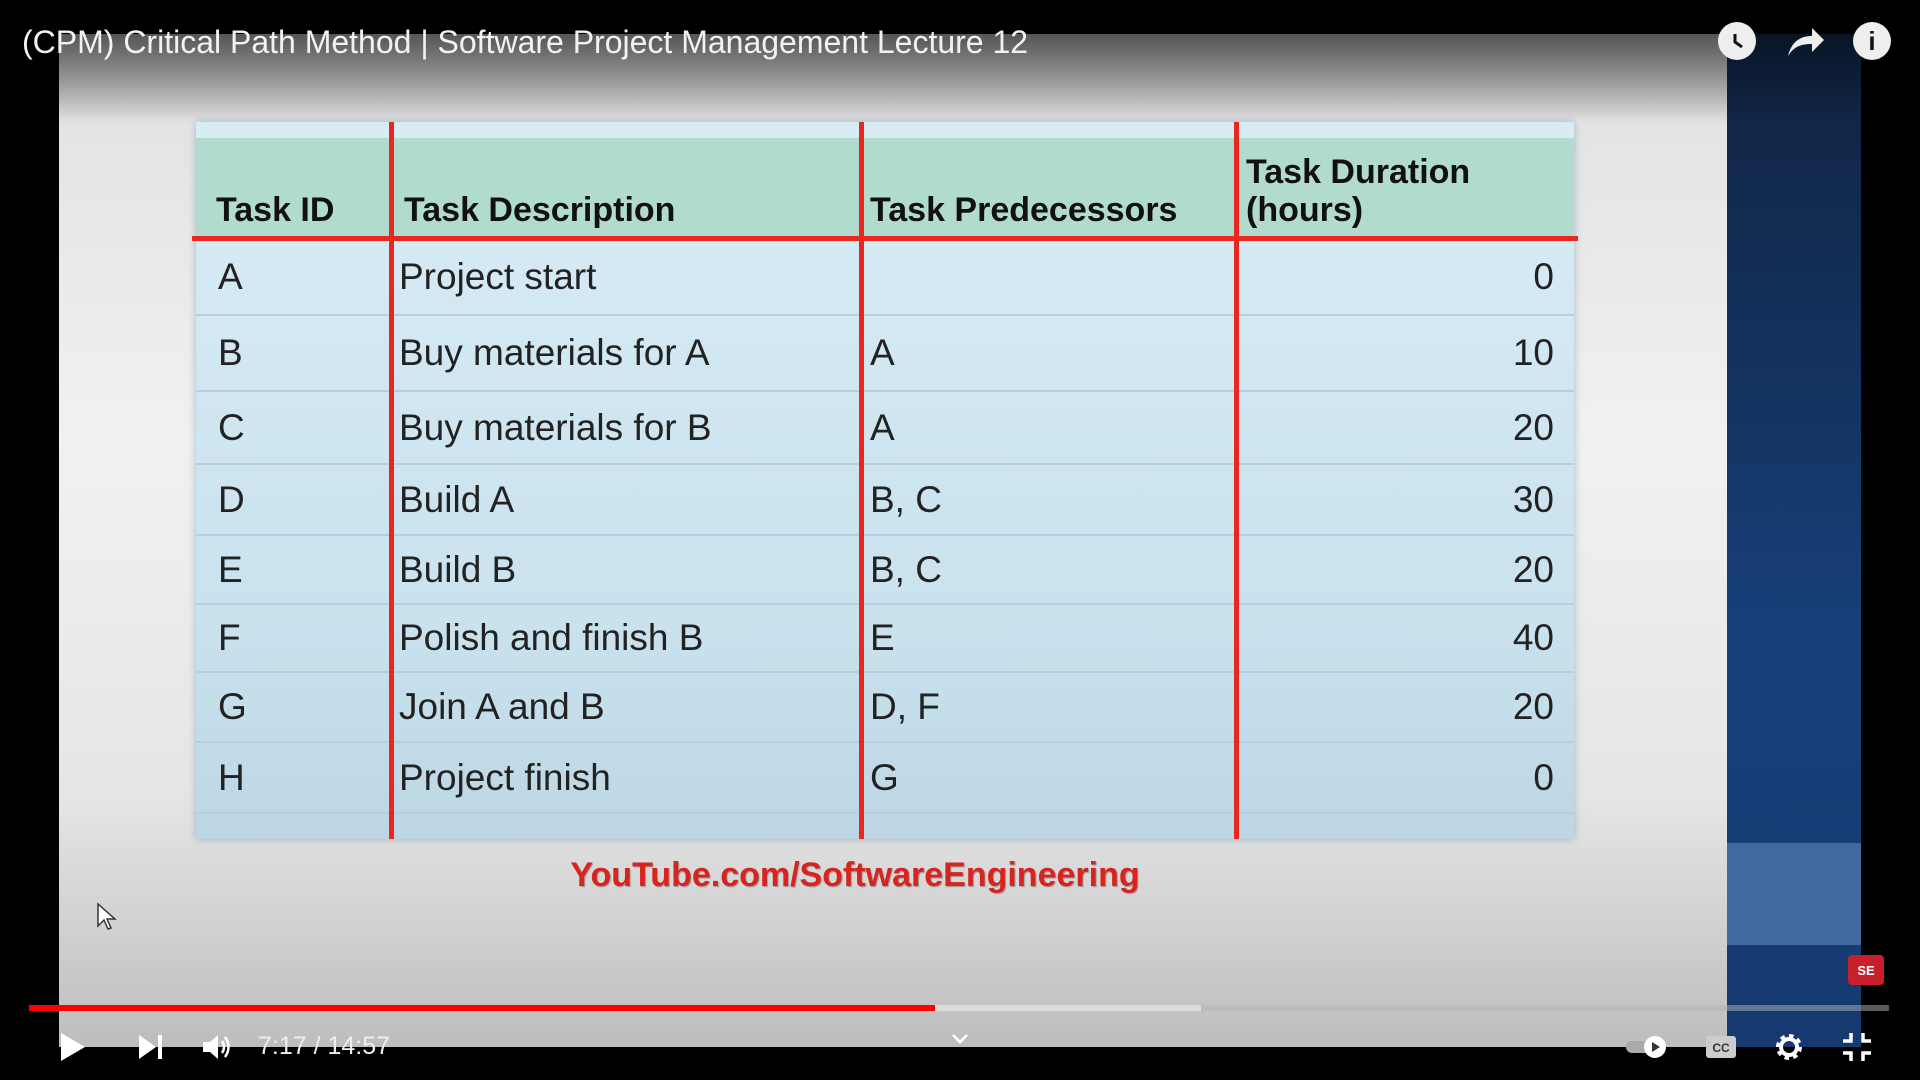 Image resolution: width=1920 pixels, height=1080 pixels. I want to click on cell-task-description: Build B, so click(458, 569).